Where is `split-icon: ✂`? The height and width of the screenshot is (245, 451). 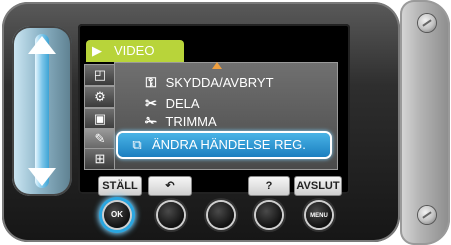
split-icon: ✂ is located at coordinates (151, 103).